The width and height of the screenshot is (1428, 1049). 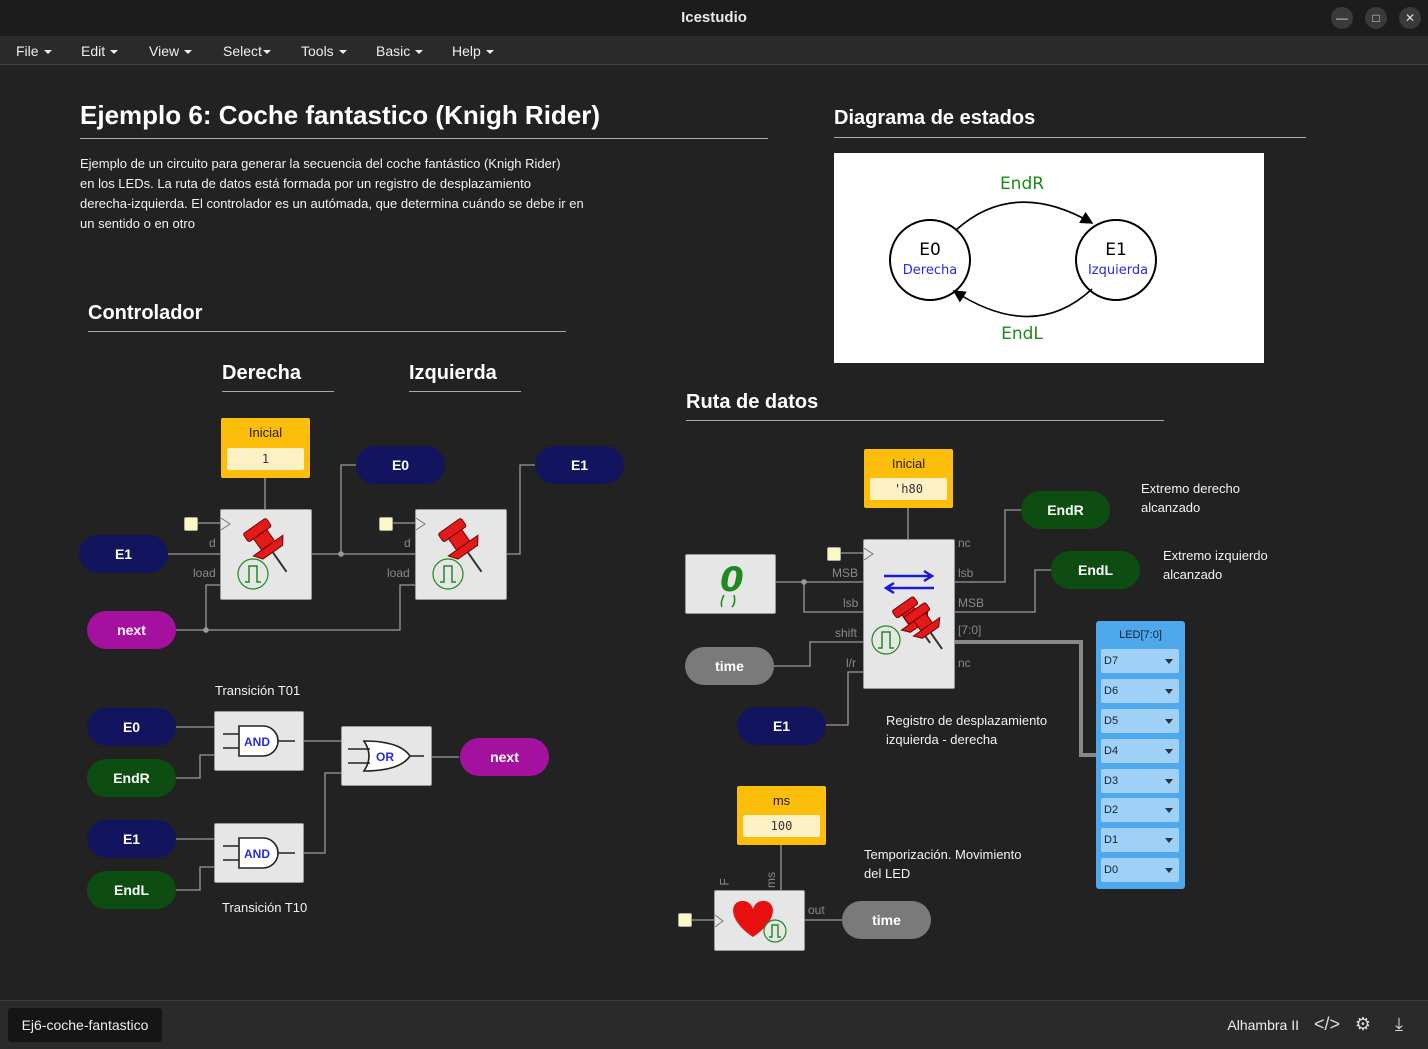 I want to click on port-label: lsb, so click(x=851, y=603).